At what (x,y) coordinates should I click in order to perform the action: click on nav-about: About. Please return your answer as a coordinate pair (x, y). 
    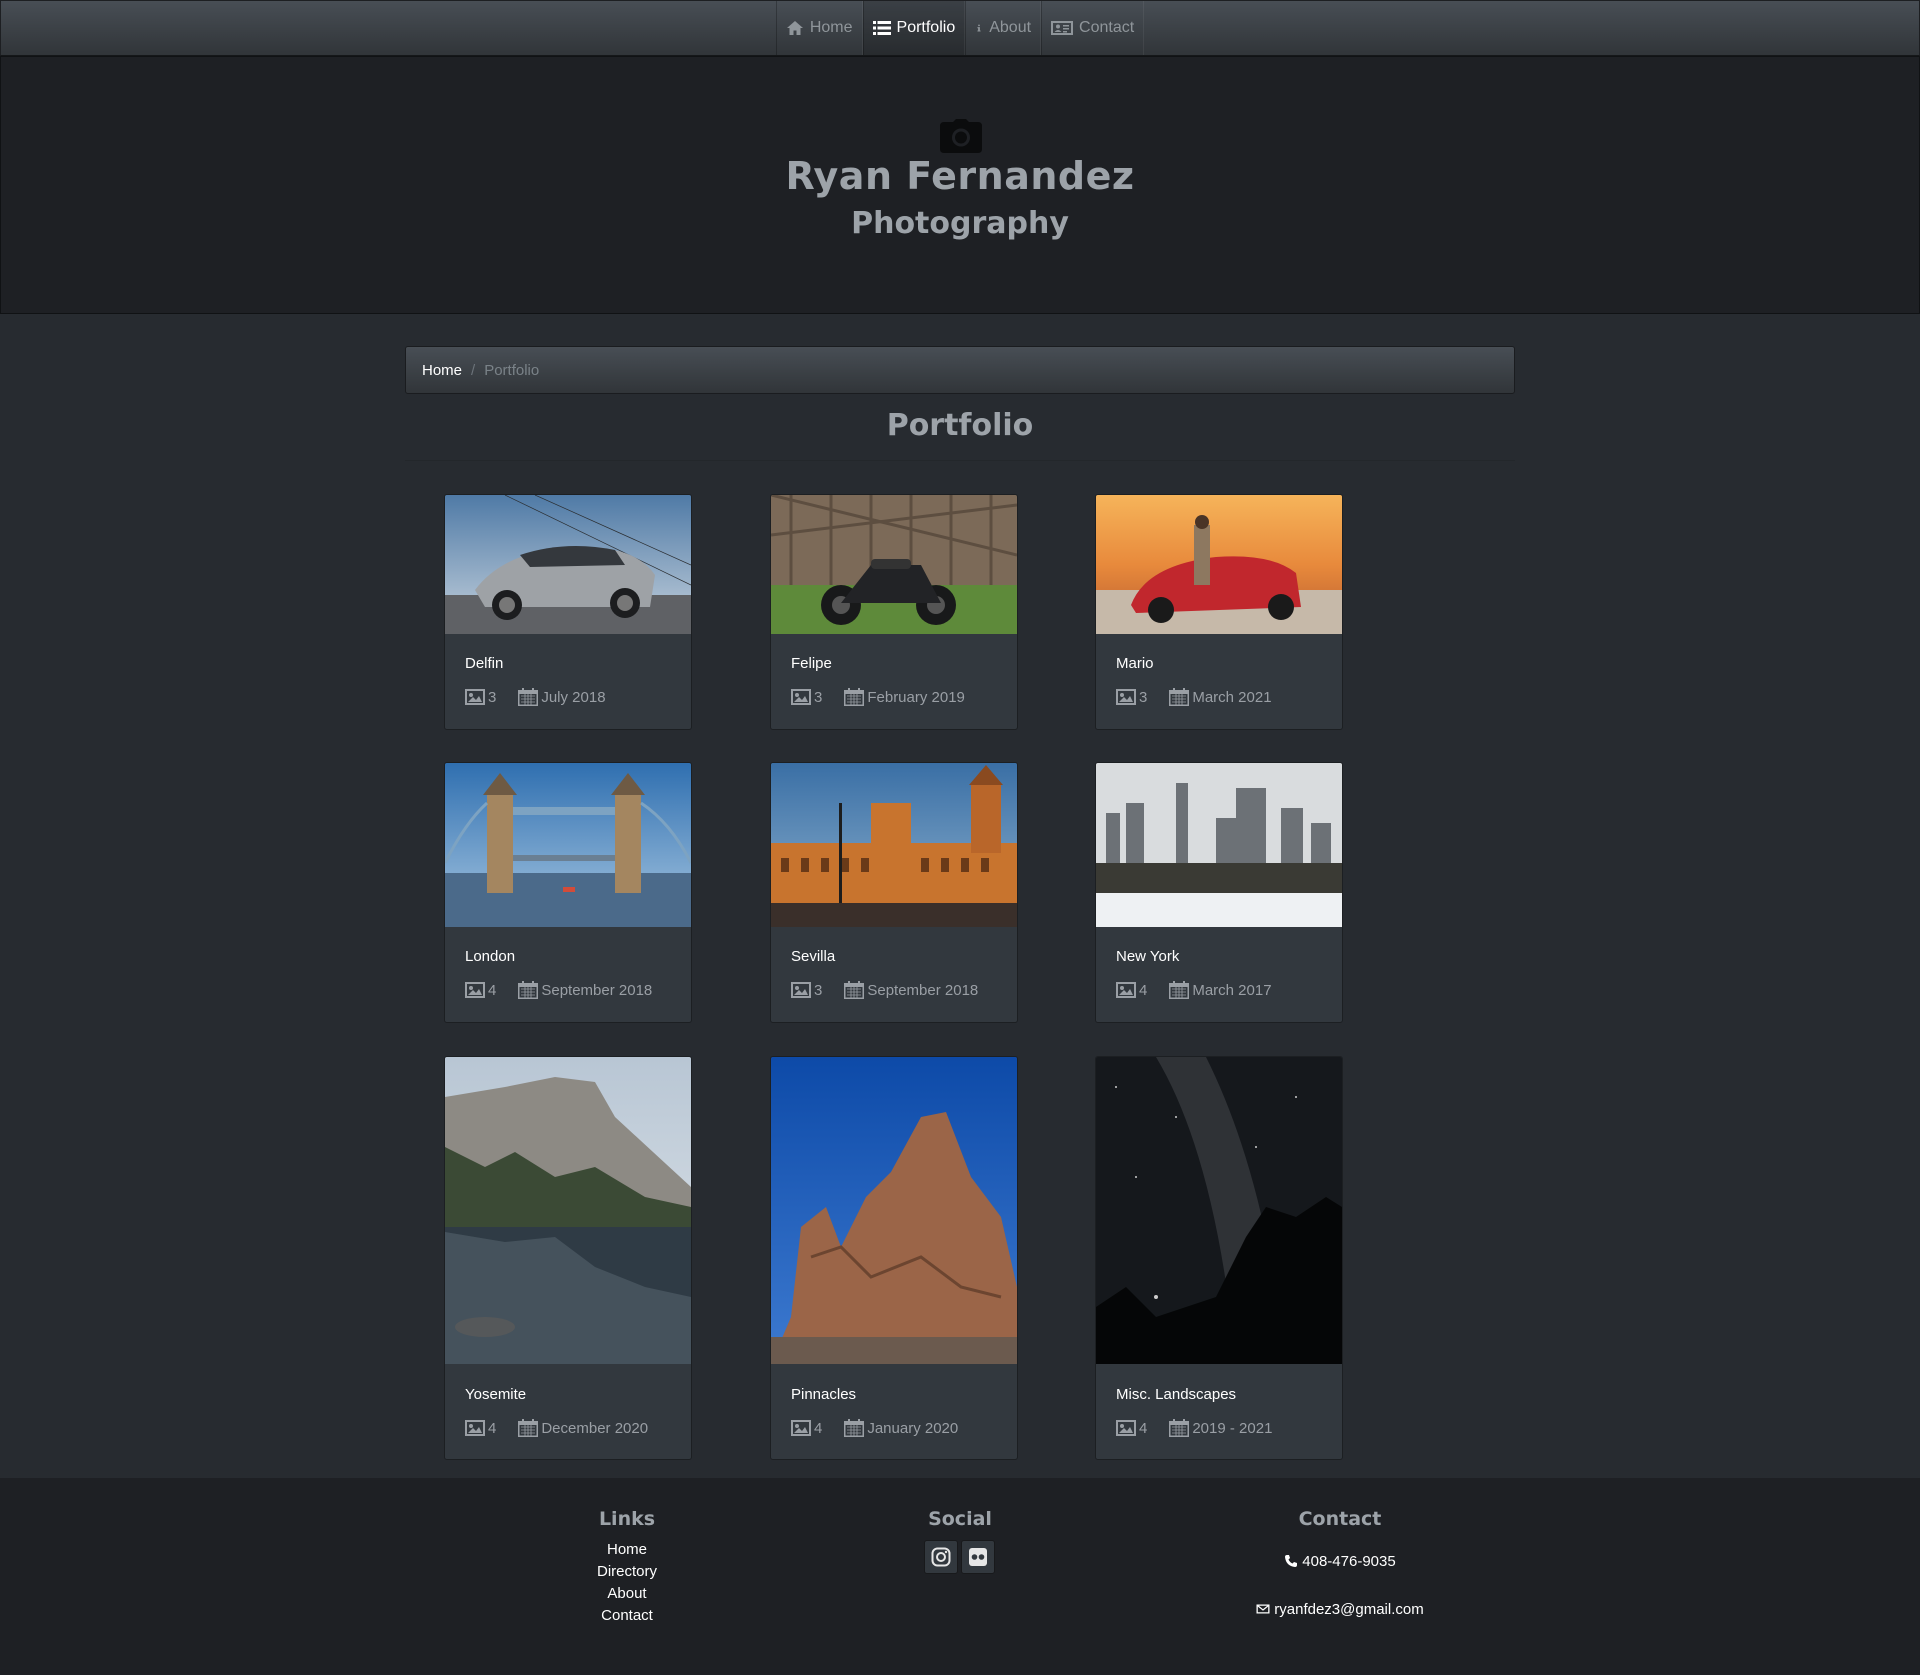
    Looking at the image, I should click on (1003, 28).